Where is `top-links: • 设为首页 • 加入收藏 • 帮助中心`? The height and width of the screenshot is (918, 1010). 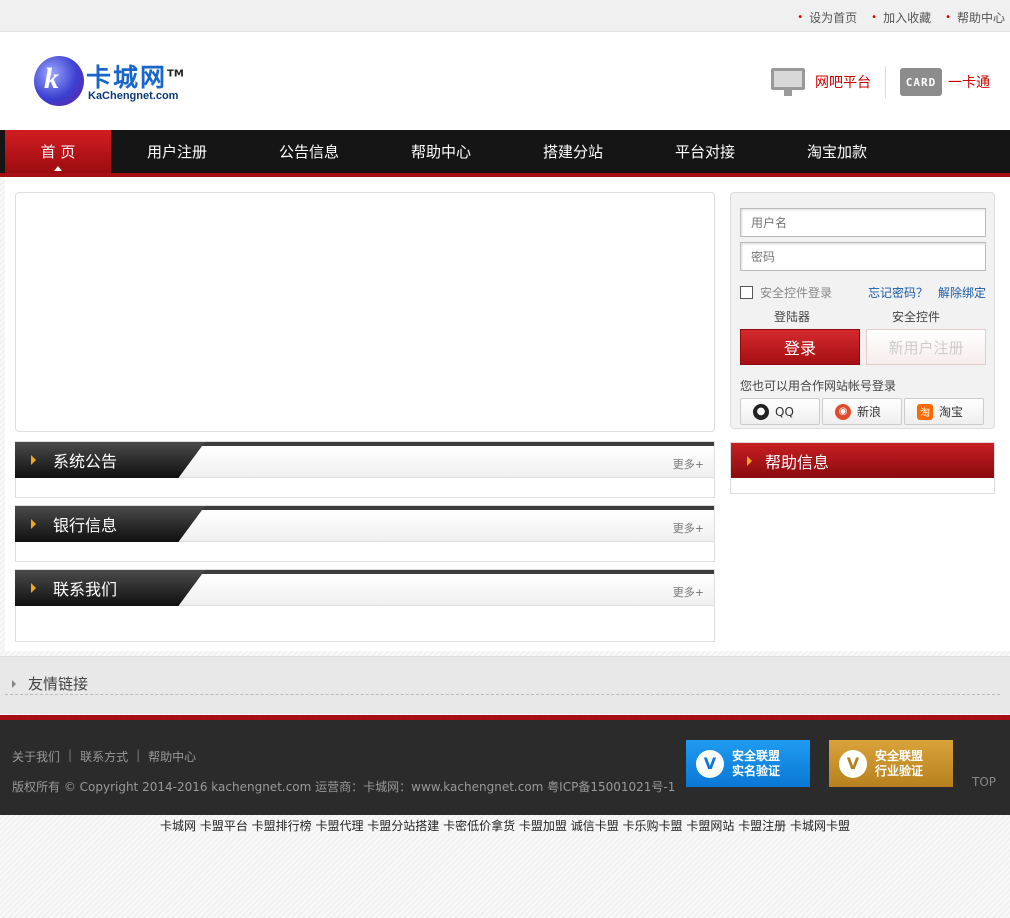 top-links: • 设为首页 • 加入收藏 • 帮助中心 is located at coordinates (901, 17).